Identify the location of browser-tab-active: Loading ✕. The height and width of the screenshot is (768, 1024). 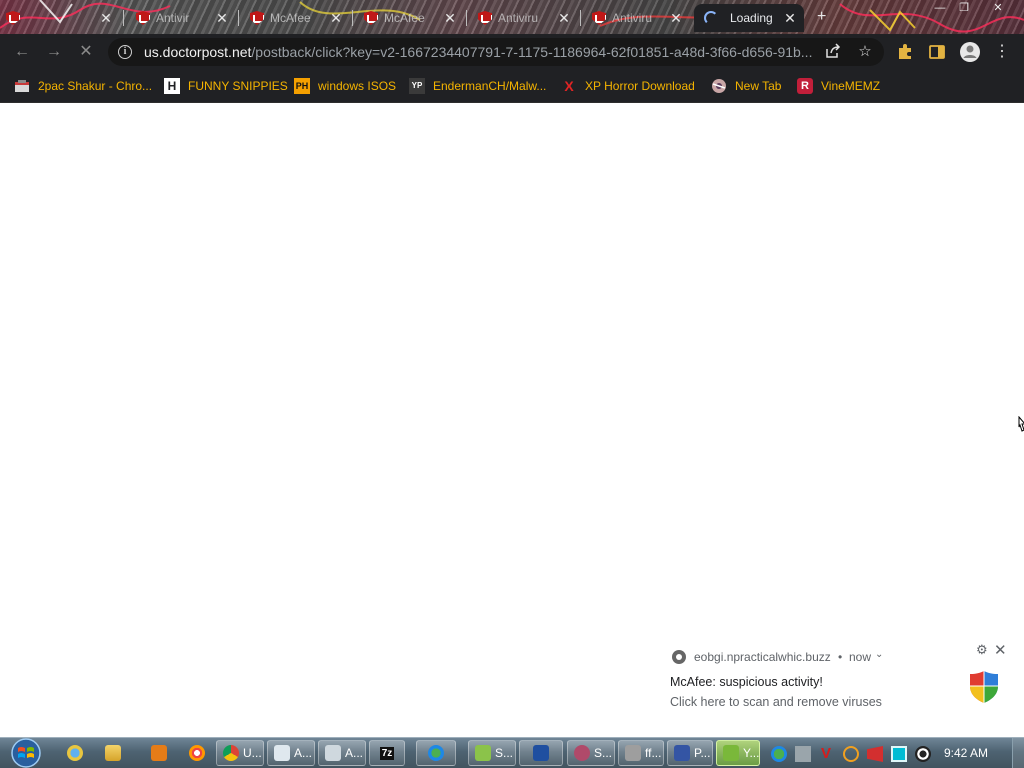
(749, 18).